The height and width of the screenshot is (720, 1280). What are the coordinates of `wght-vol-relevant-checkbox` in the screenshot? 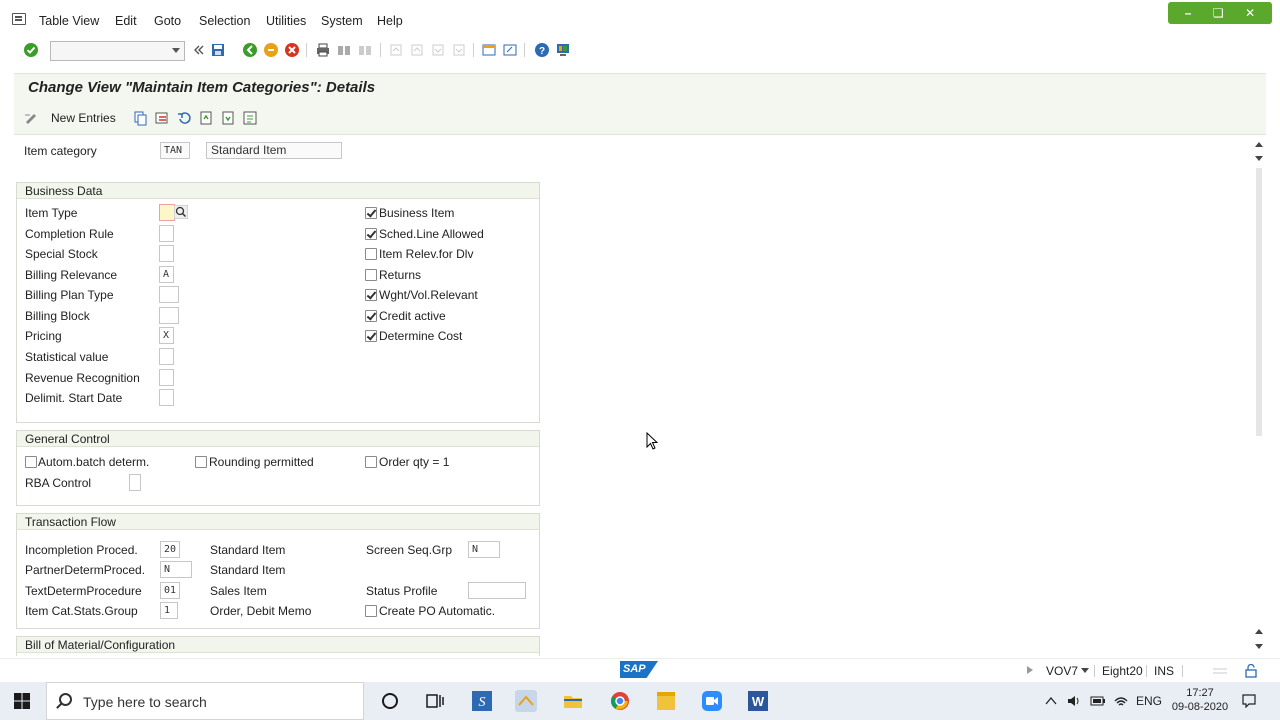 It's located at (371, 295).